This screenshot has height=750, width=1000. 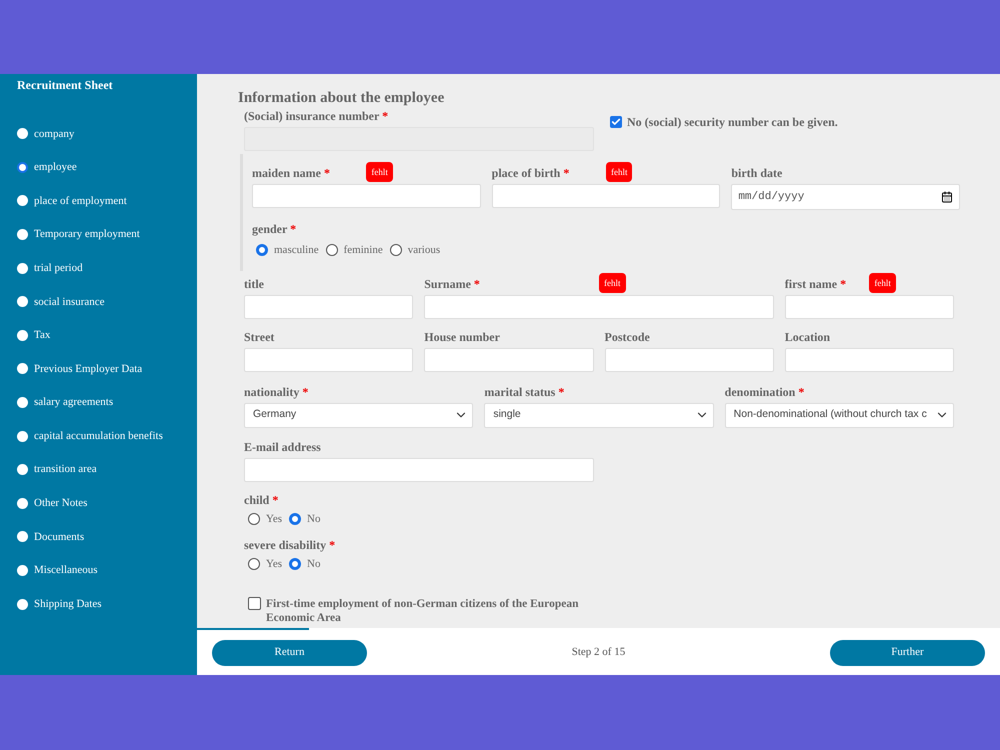 I want to click on field-label: place of birth *, so click(x=531, y=173).